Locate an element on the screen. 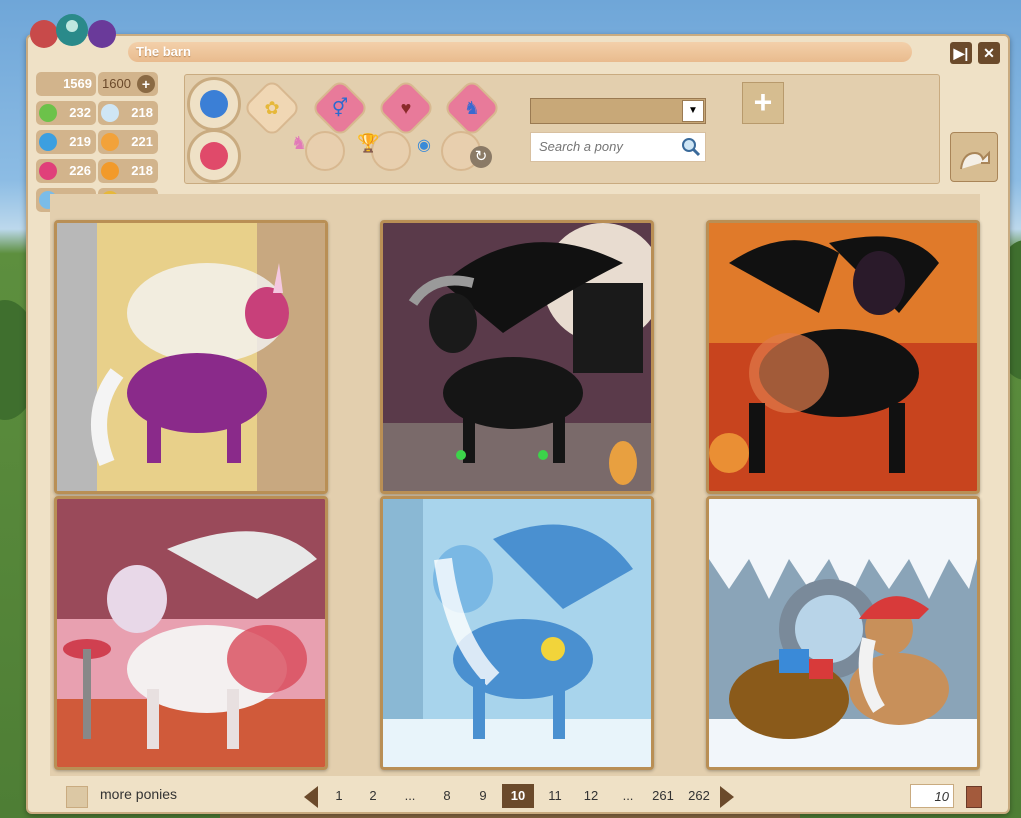 Image resolution: width=1021 pixels, height=818 pixels. stat-droplets: 219 is located at coordinates (66, 142).